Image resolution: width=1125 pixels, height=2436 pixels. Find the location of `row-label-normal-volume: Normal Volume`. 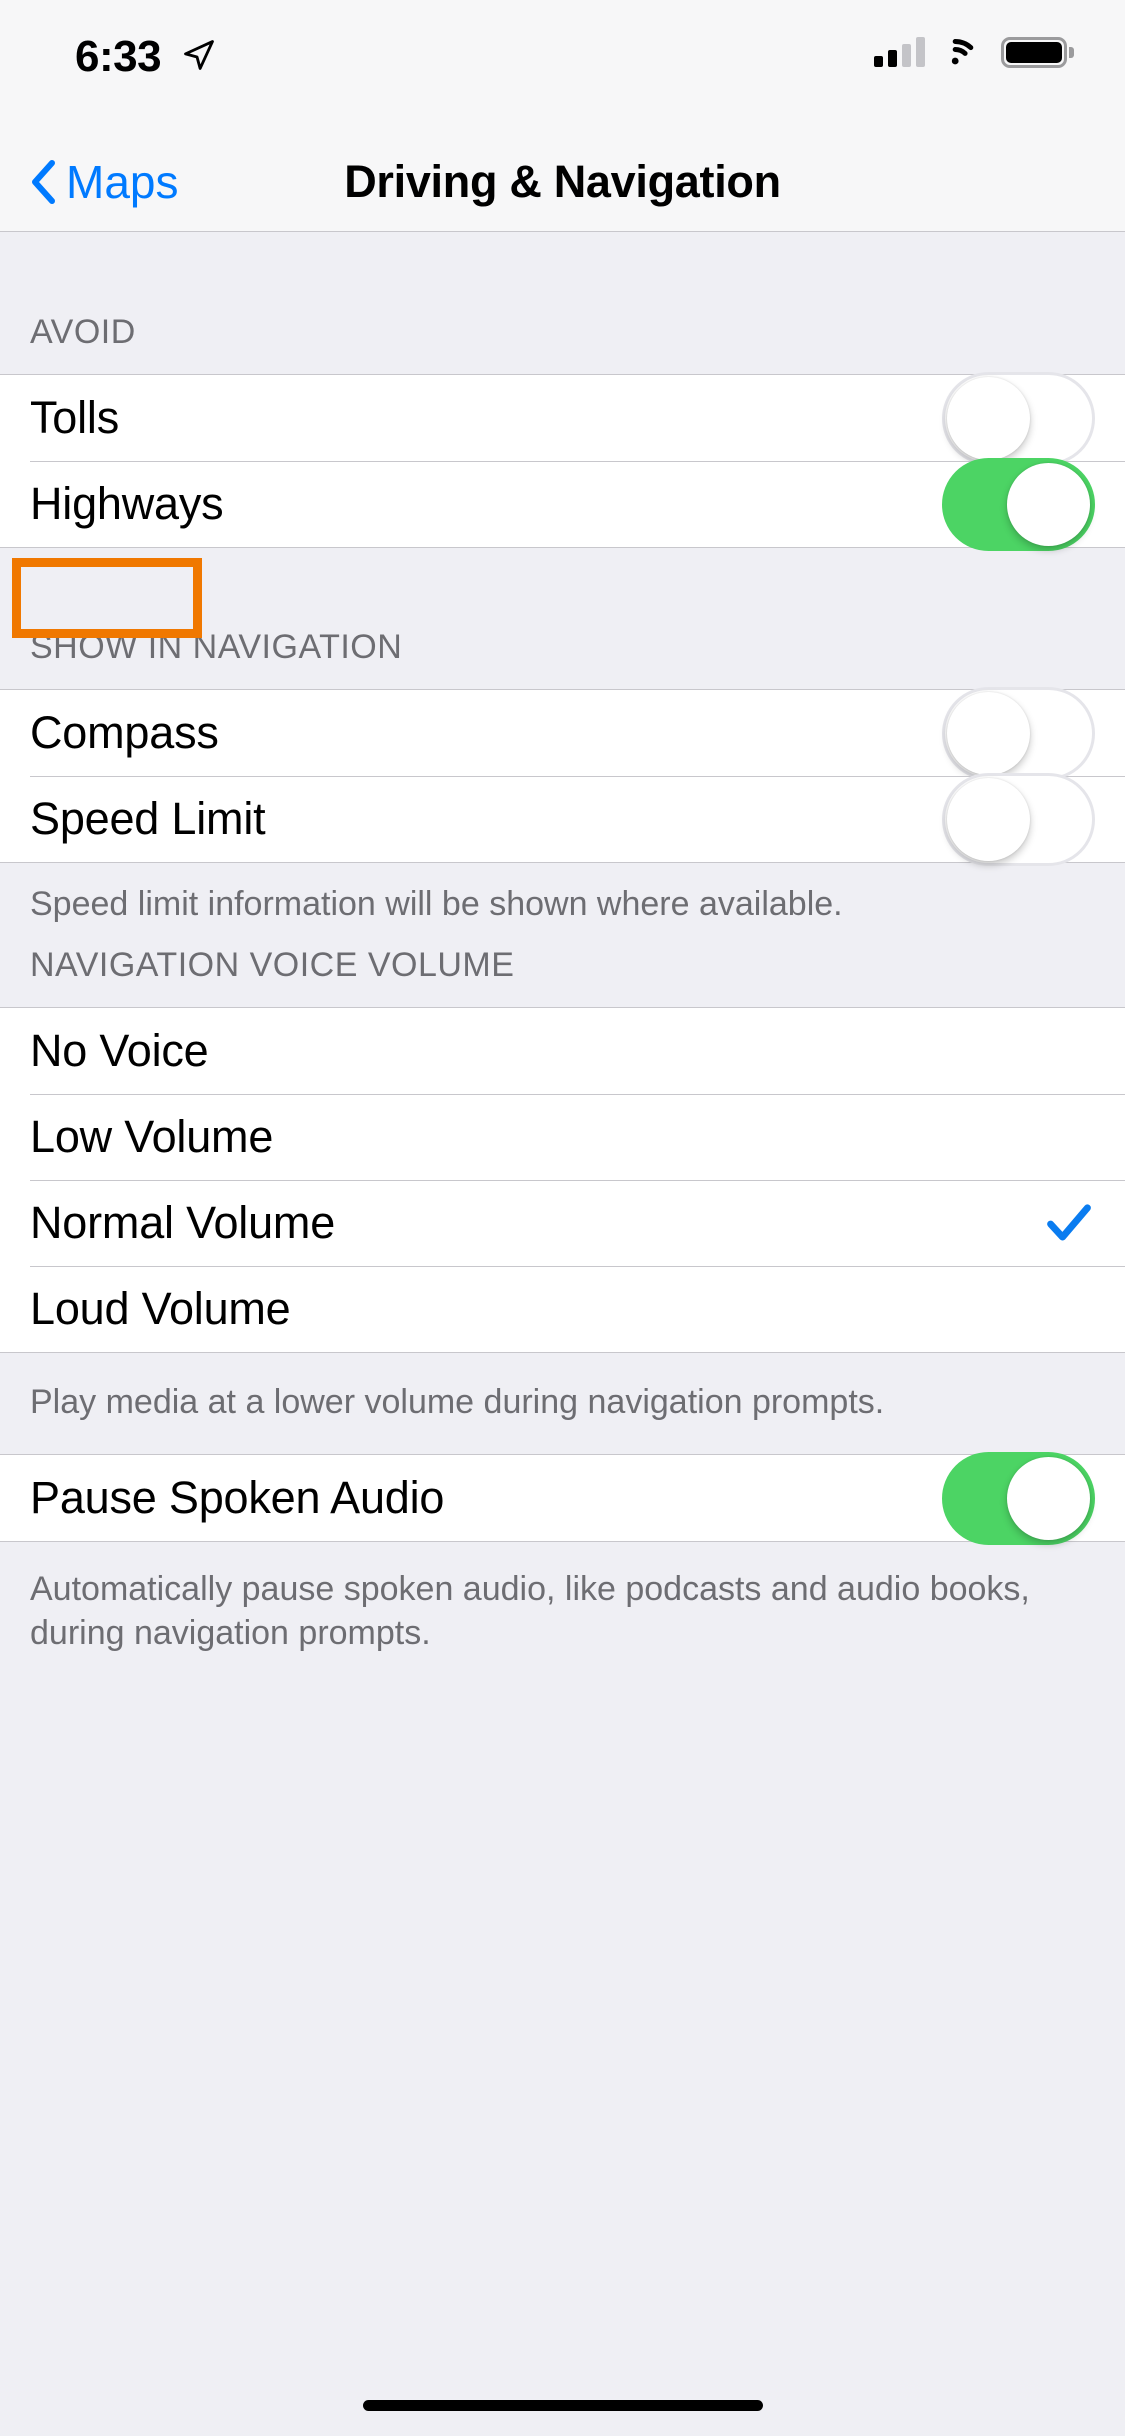

row-label-normal-volume: Normal Volume is located at coordinates (183, 1222).